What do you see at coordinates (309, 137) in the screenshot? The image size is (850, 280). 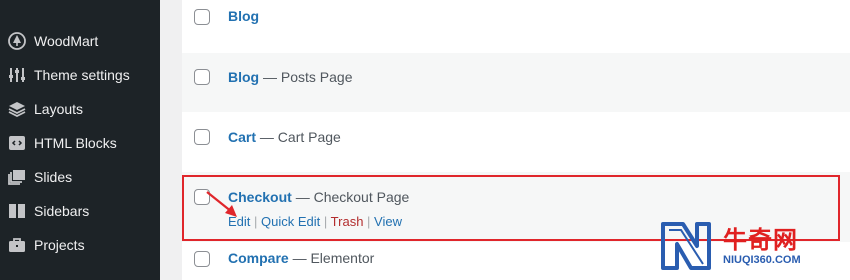 I see `page-state-label: Cart Page` at bounding box center [309, 137].